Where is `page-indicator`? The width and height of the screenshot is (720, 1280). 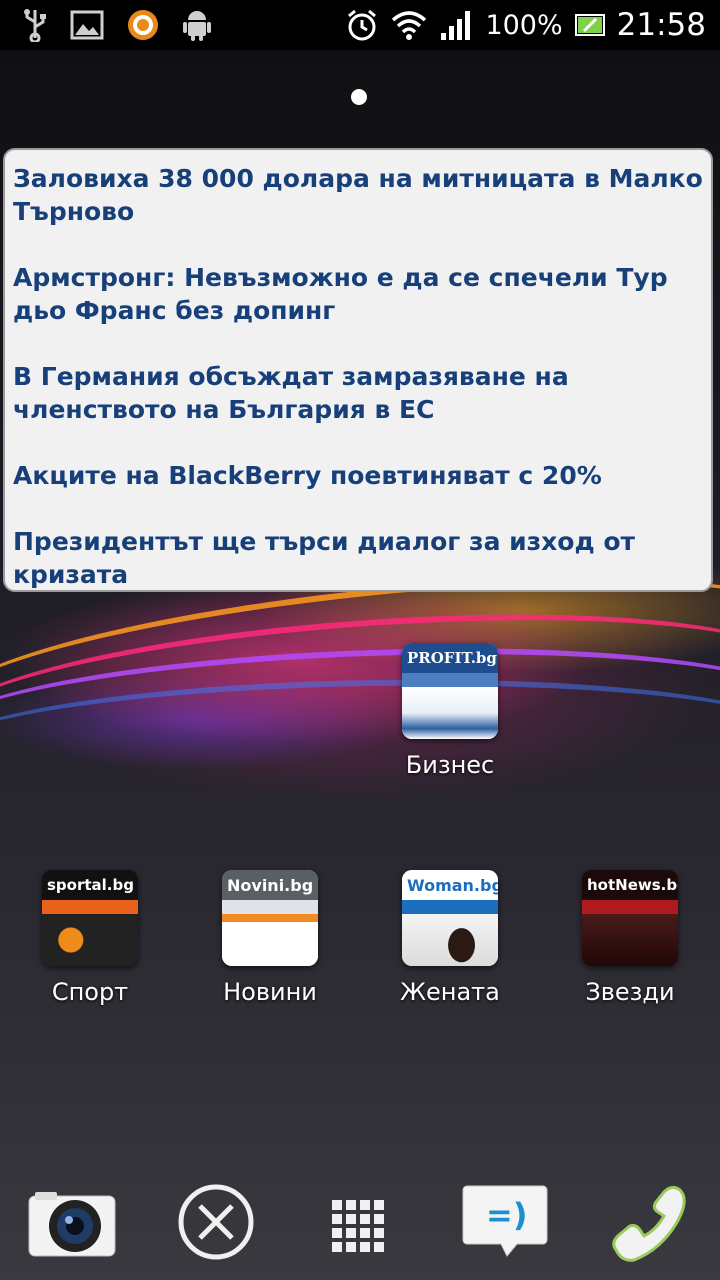
page-indicator is located at coordinates (359, 97).